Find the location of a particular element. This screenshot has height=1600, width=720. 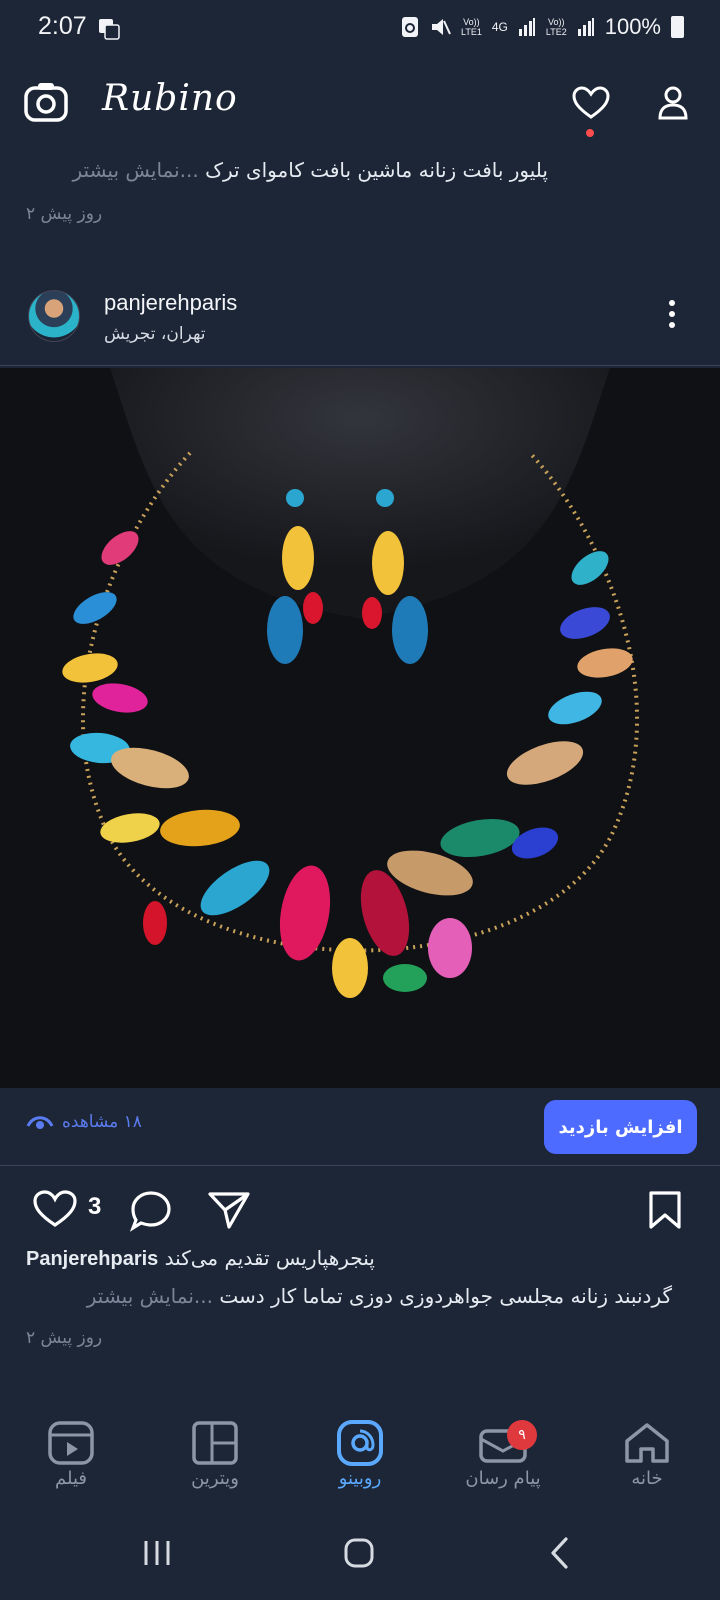

like-count: 3 is located at coordinates (94, 1207).